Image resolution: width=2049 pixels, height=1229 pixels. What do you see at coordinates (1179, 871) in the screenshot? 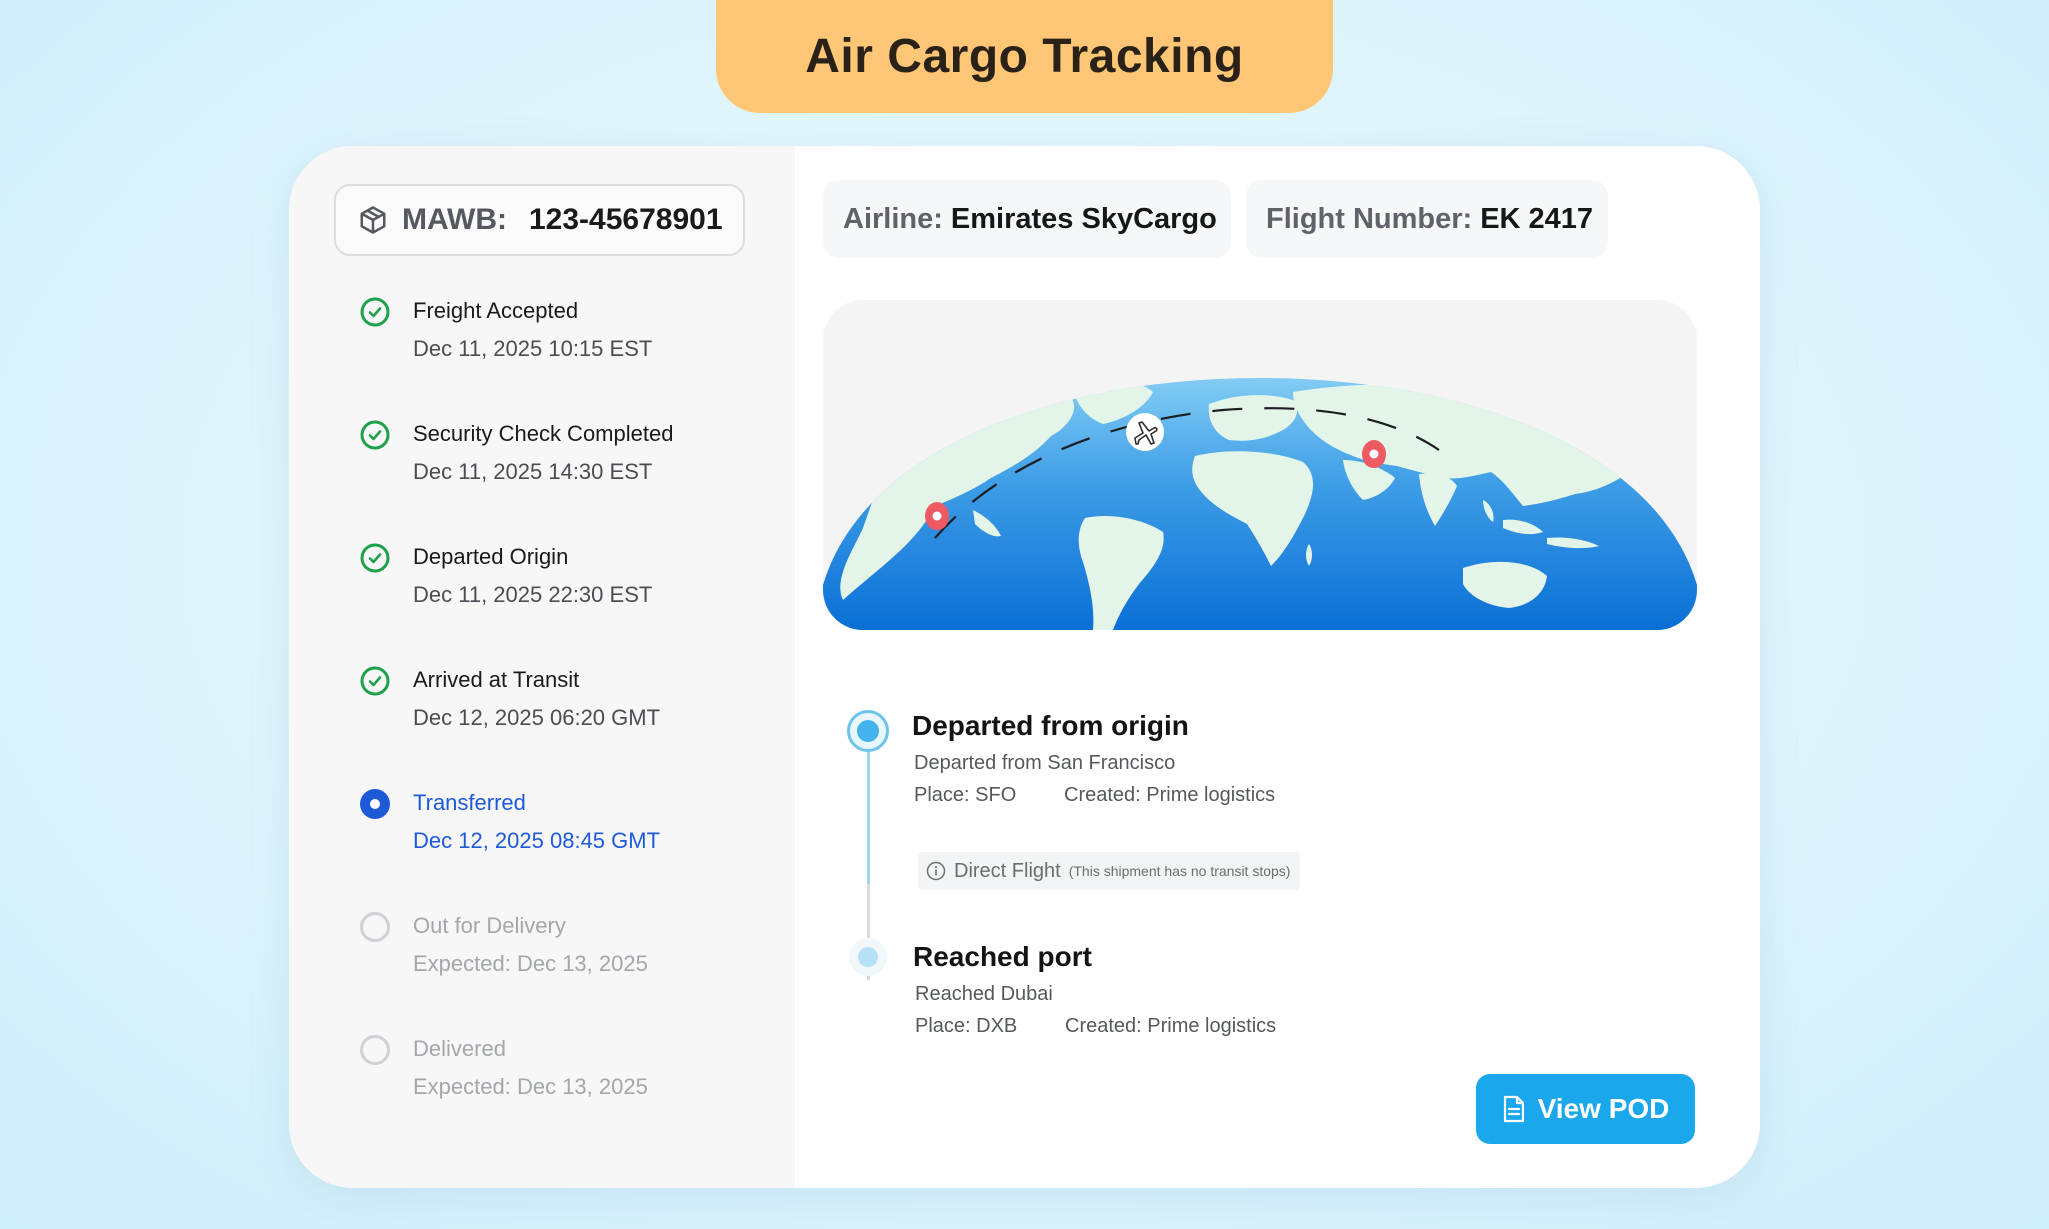
I see `direct-flight-detail: (This shipment has no transit stops)` at bounding box center [1179, 871].